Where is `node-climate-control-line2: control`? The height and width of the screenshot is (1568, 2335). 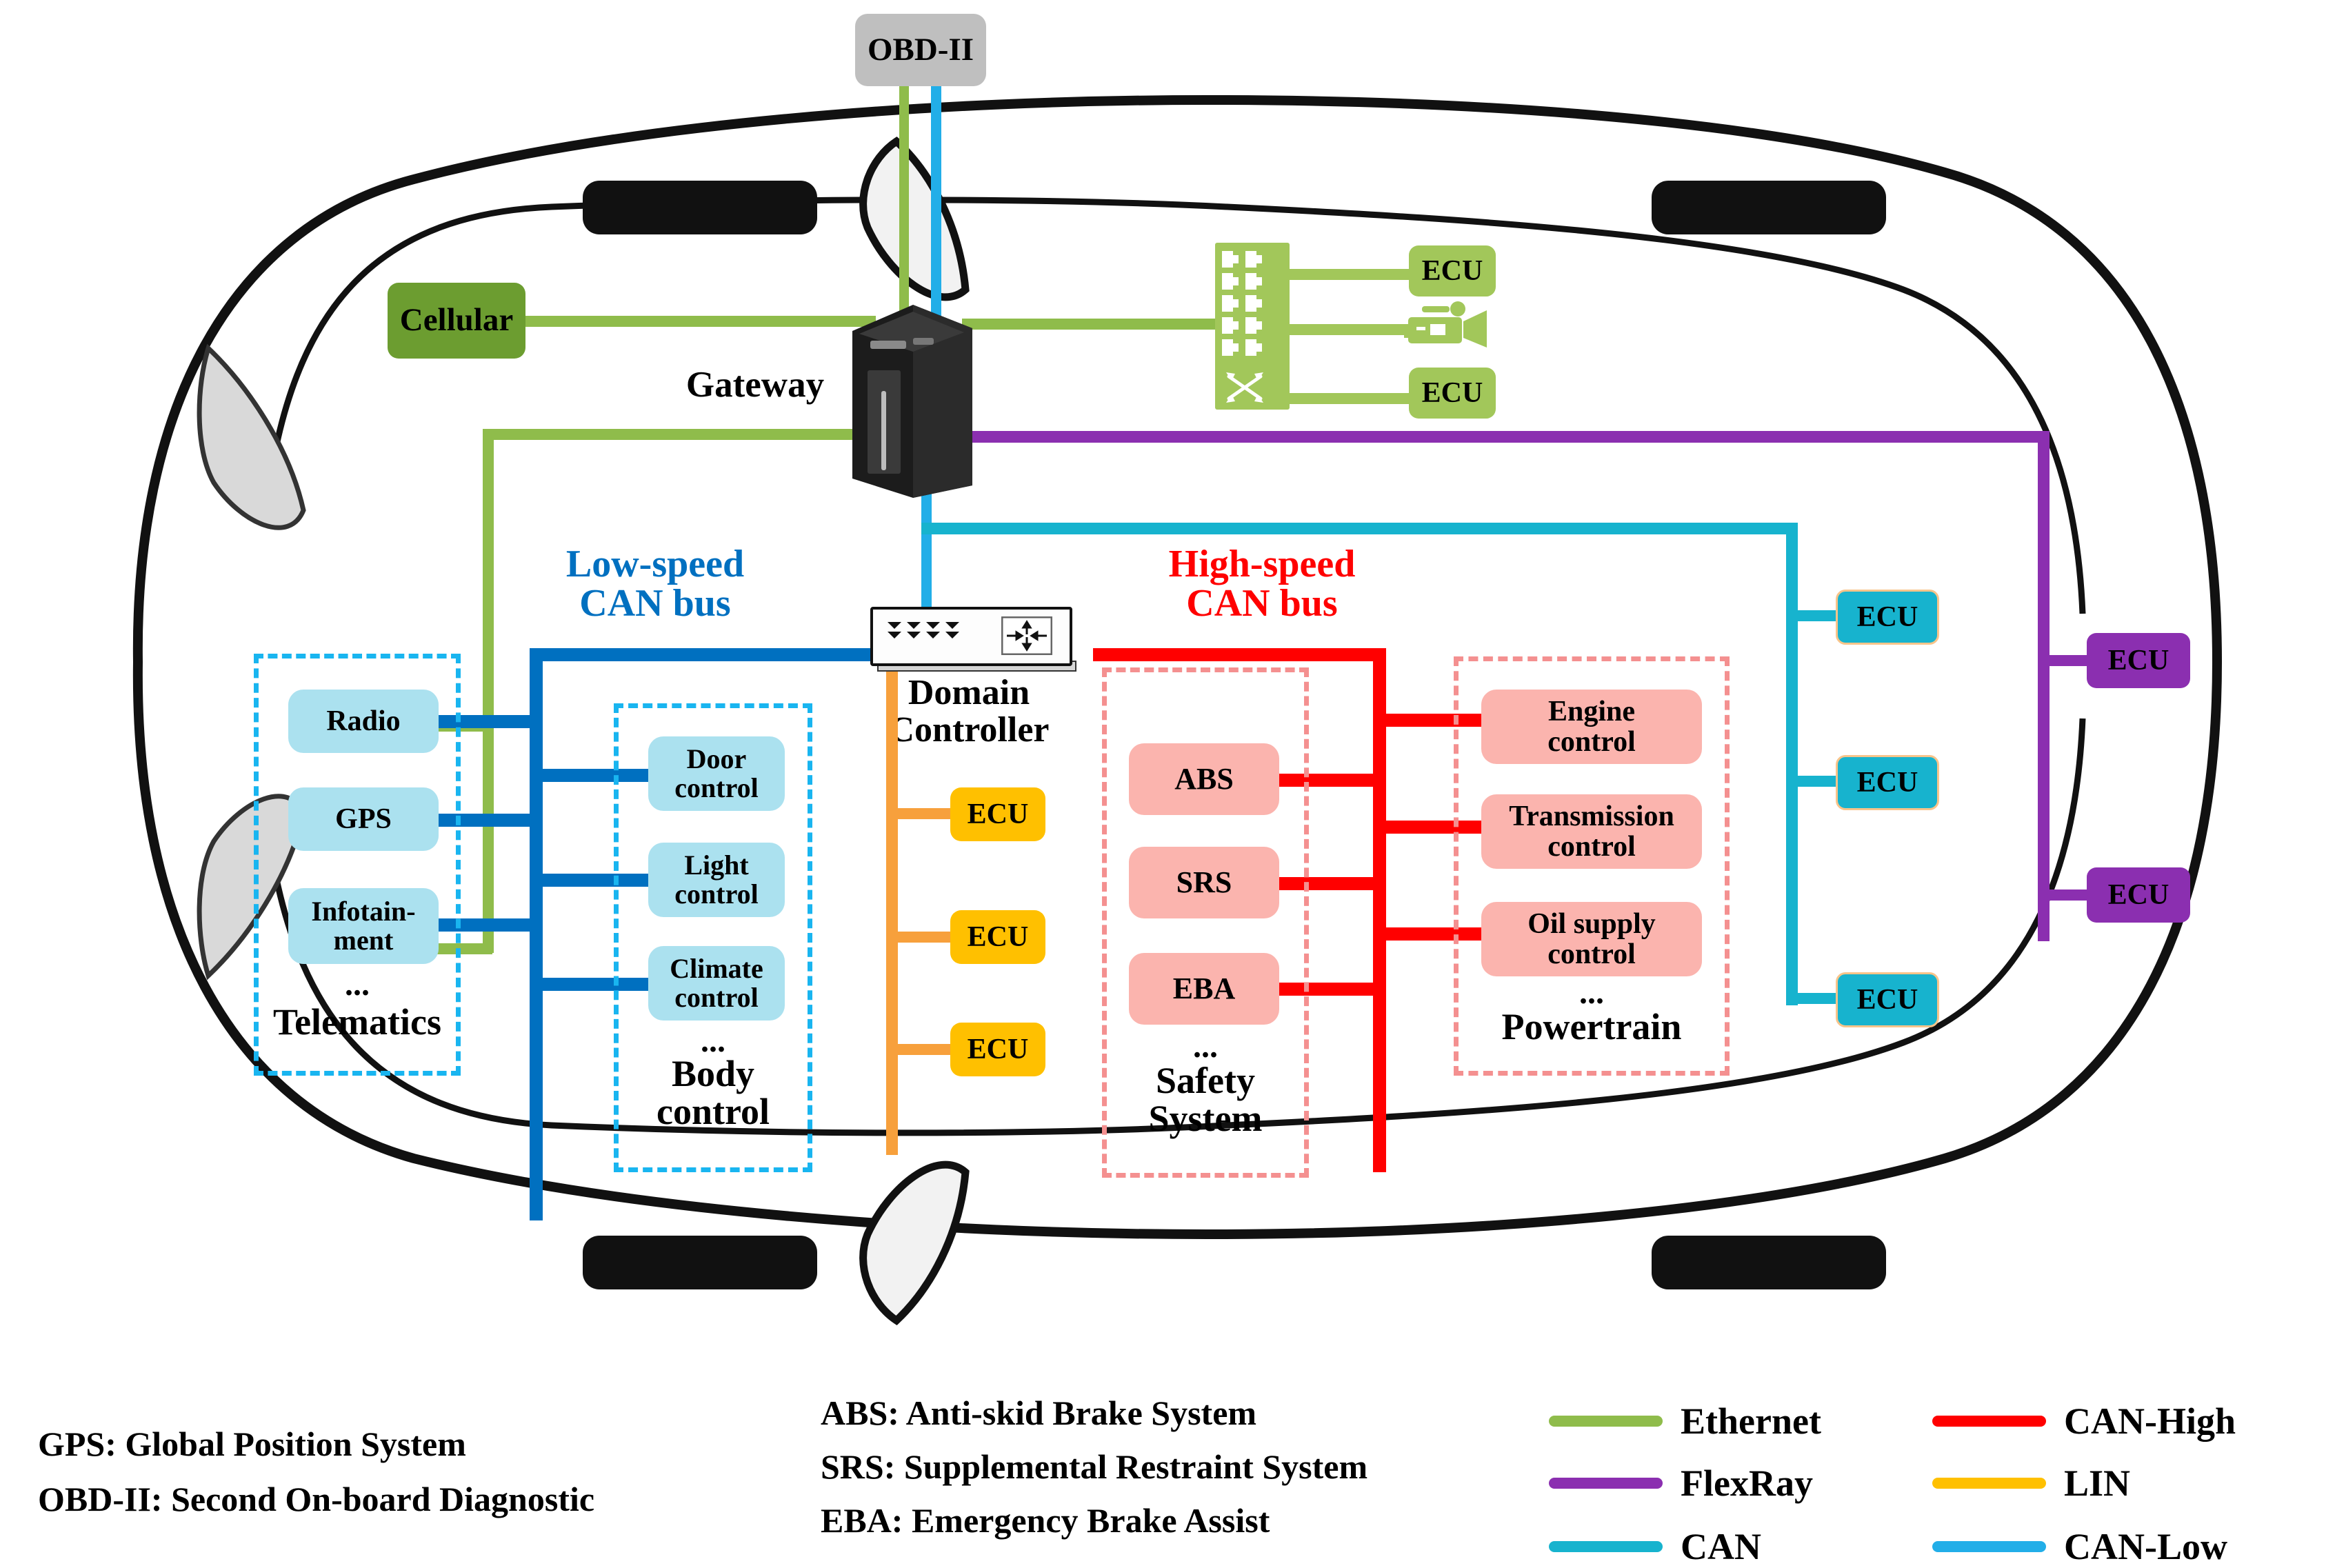 node-climate-control-line2: control is located at coordinates (716, 997).